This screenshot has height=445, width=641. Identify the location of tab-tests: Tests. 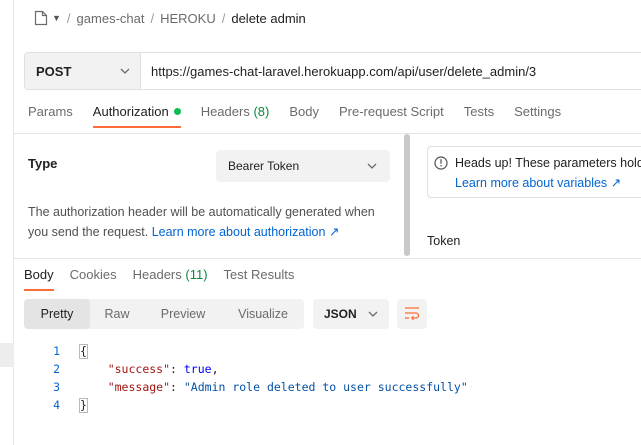
(479, 115).